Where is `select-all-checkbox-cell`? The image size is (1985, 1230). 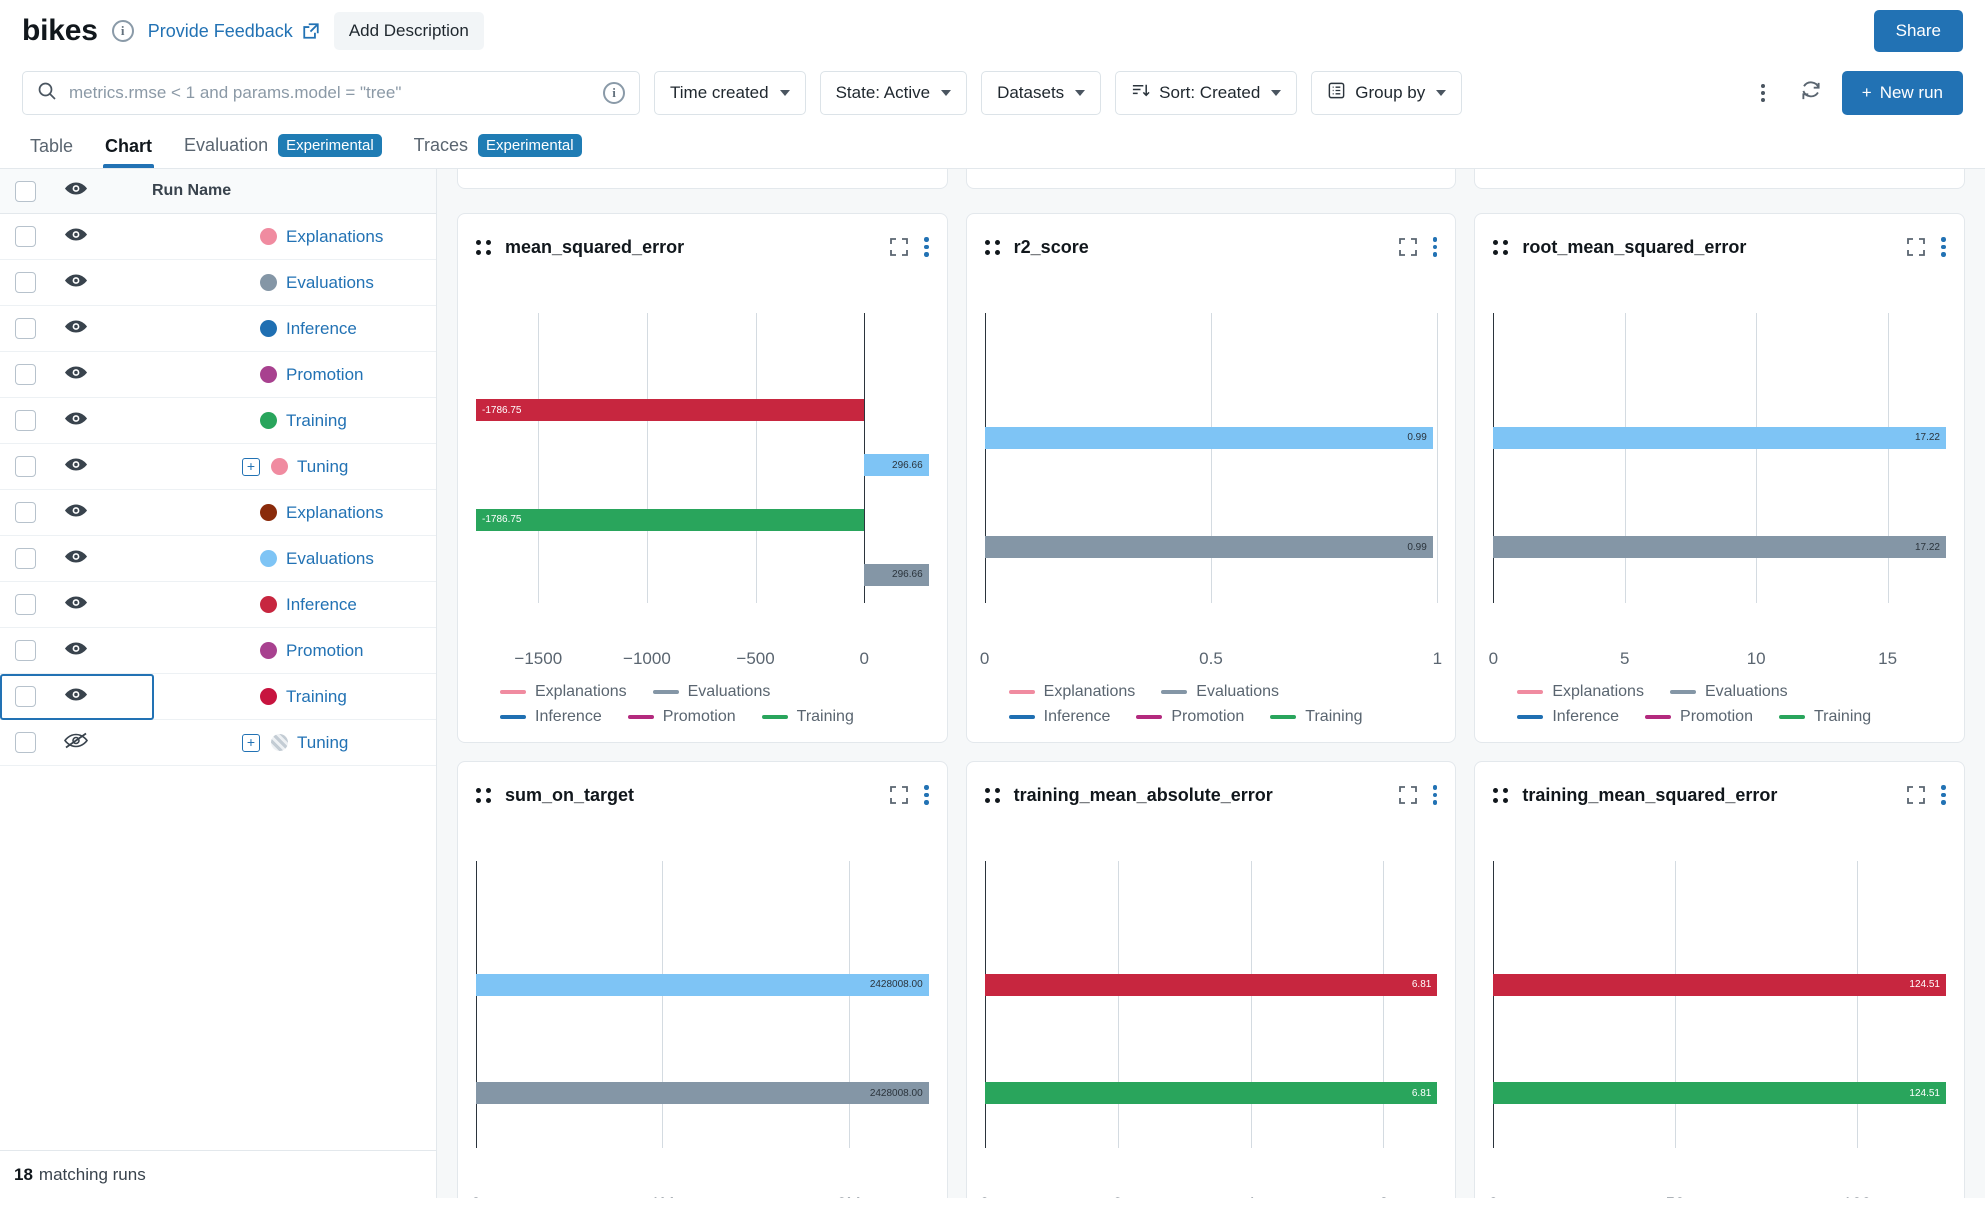
select-all-checkbox-cell is located at coordinates (25, 191).